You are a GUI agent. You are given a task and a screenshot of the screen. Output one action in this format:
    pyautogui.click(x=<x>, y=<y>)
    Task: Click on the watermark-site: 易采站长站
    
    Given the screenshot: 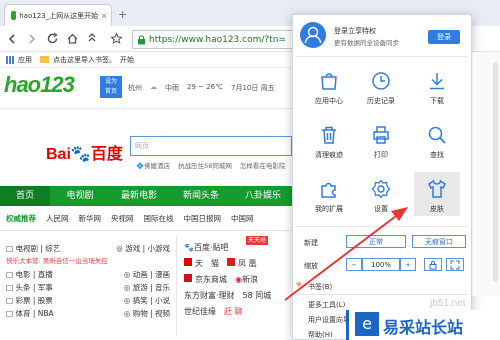 What is the action you would take?
    pyautogui.click(x=423, y=327)
    